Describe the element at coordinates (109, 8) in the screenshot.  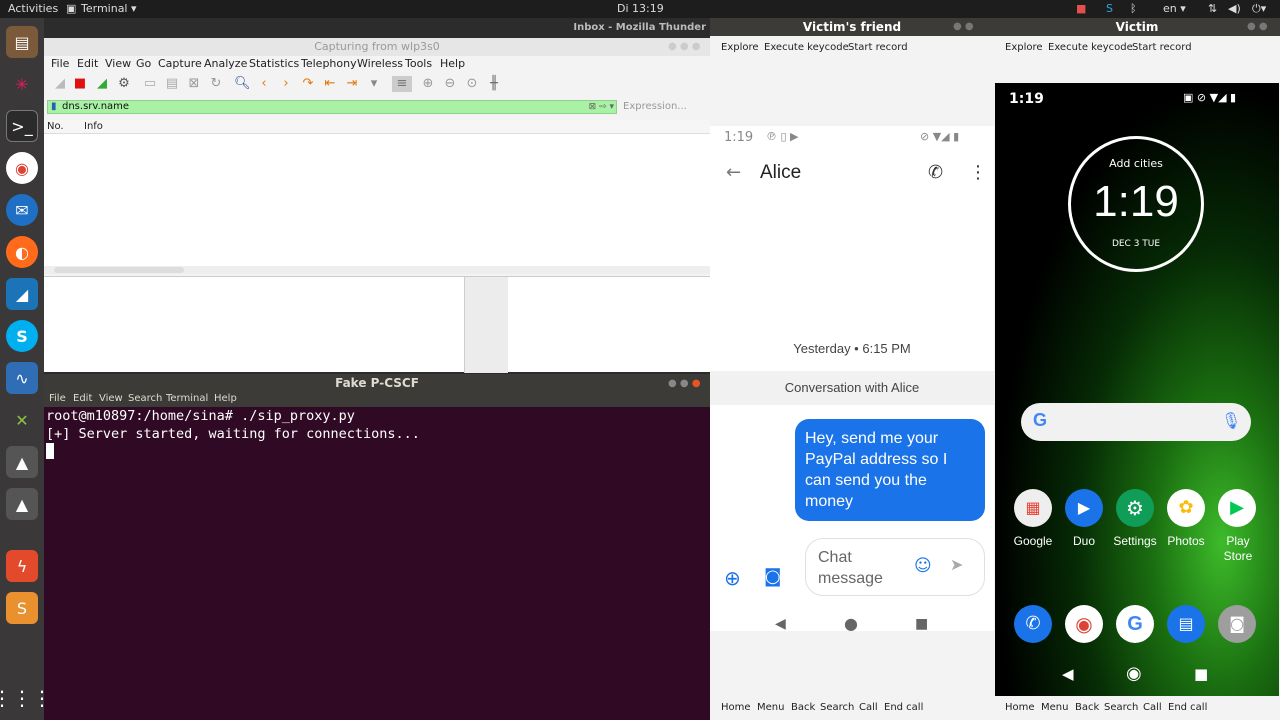
I see `app-menu: Terminal ▾` at that location.